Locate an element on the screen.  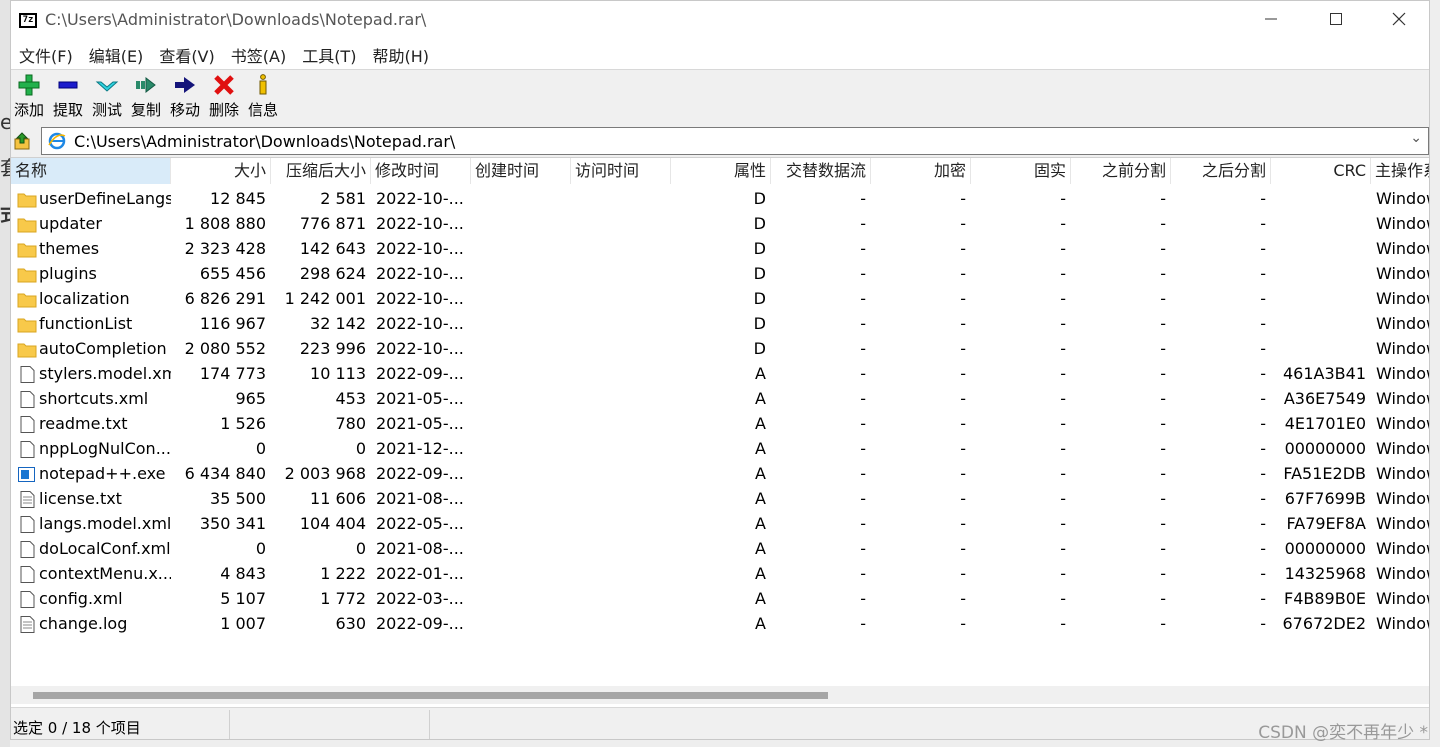
add-button: 添加 is located at coordinates (29, 96).